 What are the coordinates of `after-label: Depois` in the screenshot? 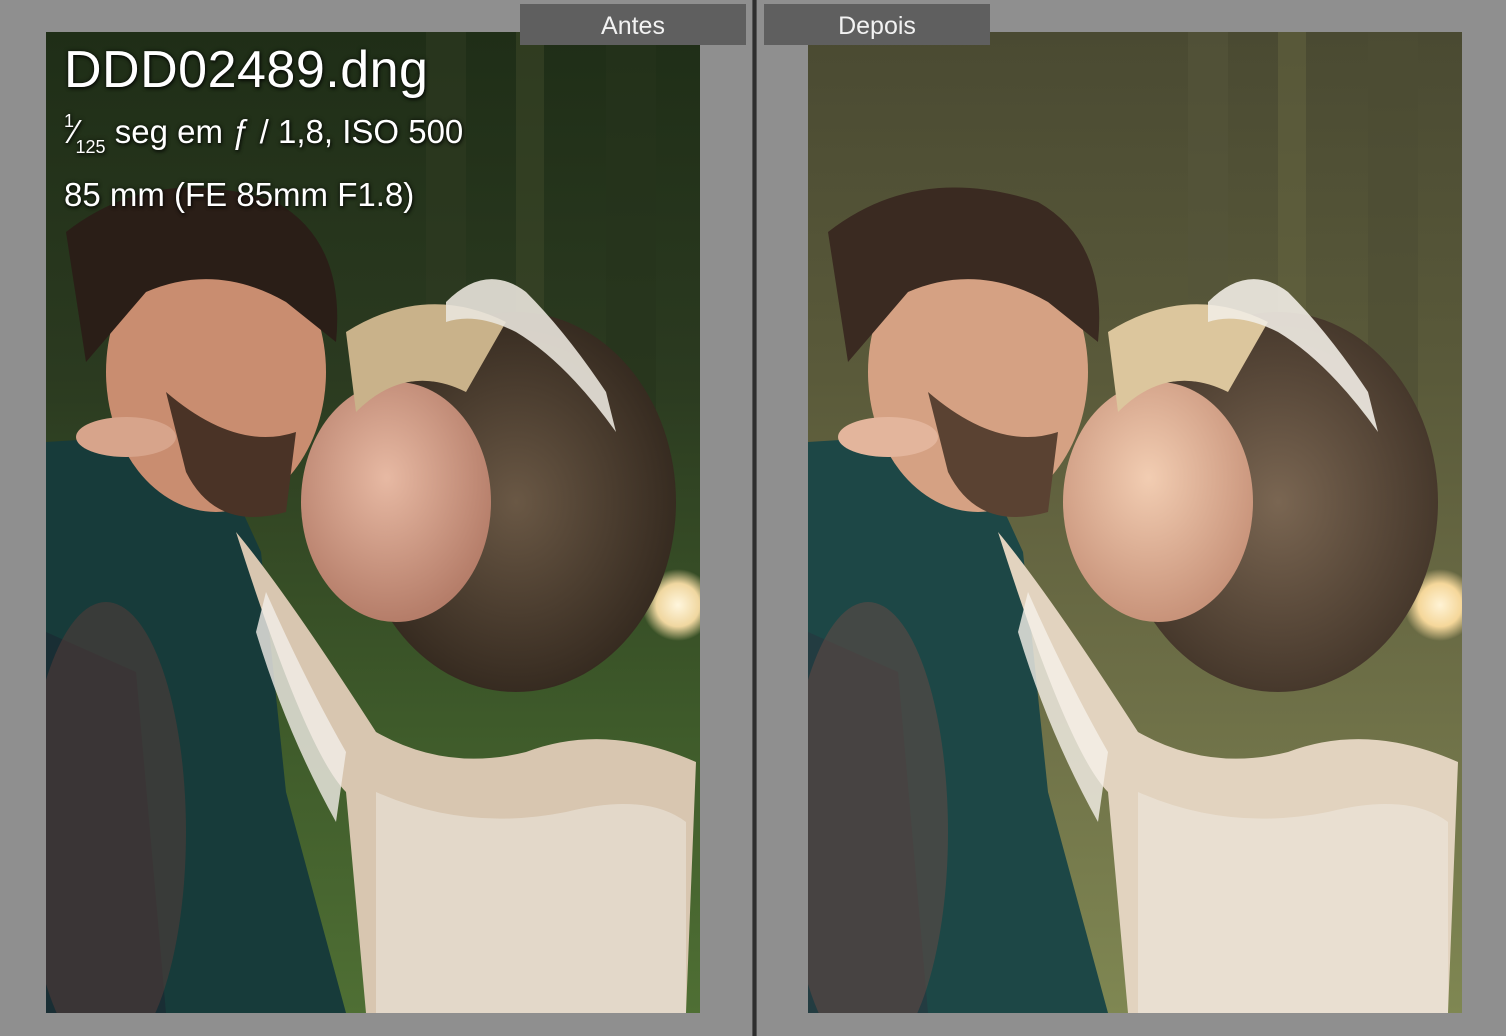 It's located at (877, 24).